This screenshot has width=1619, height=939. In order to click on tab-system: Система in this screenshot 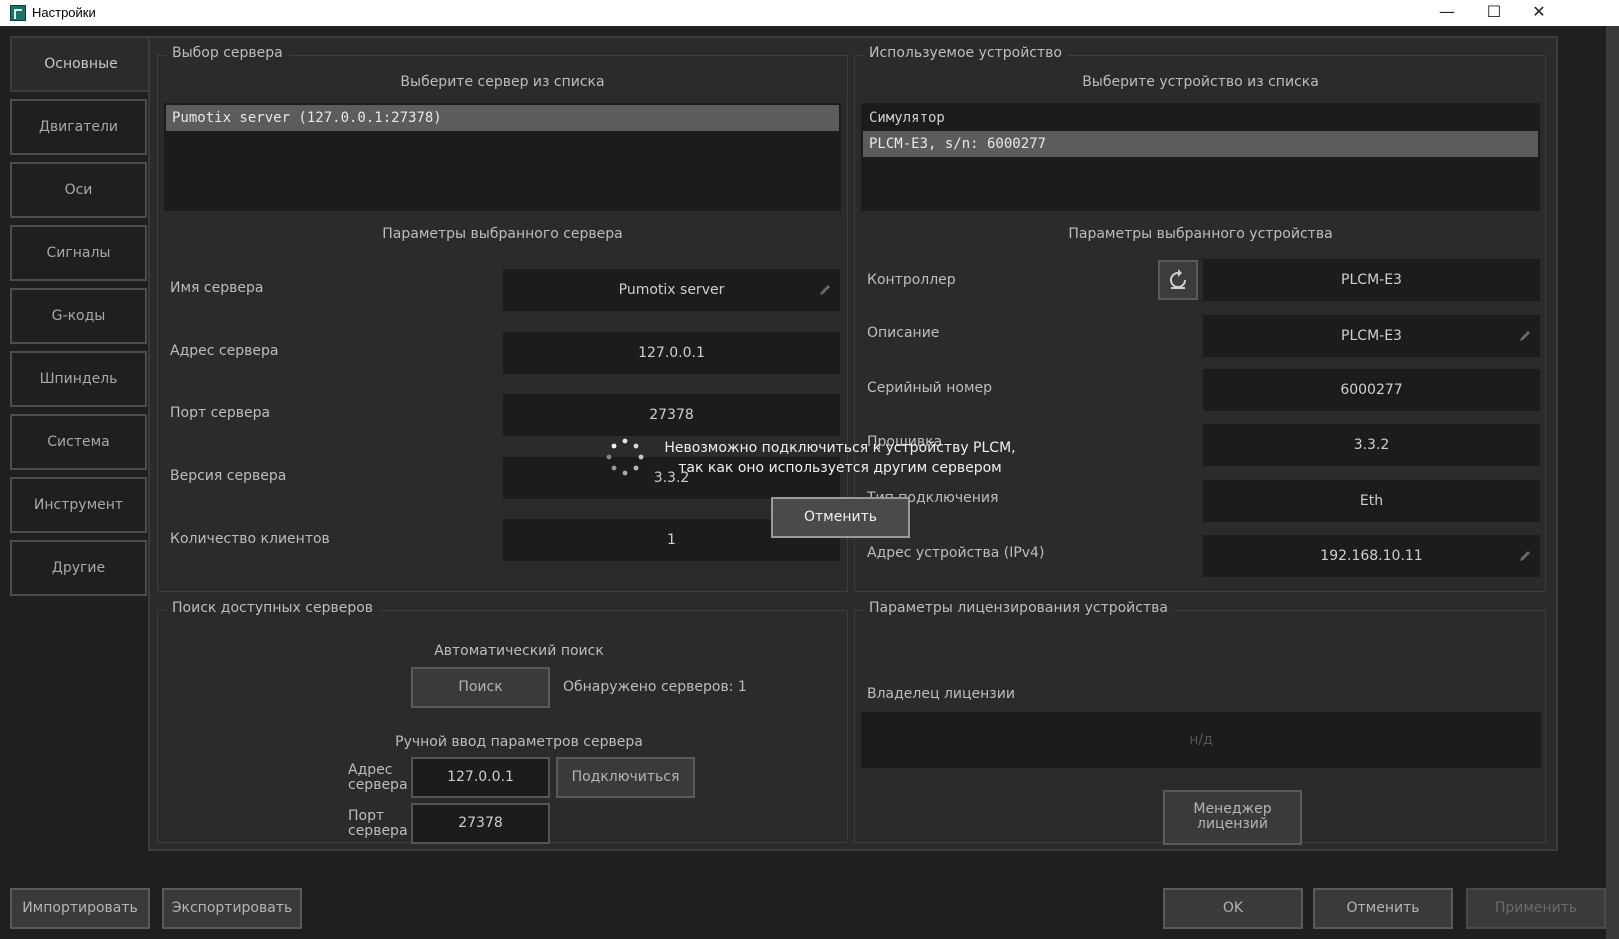, I will do `click(78, 442)`.